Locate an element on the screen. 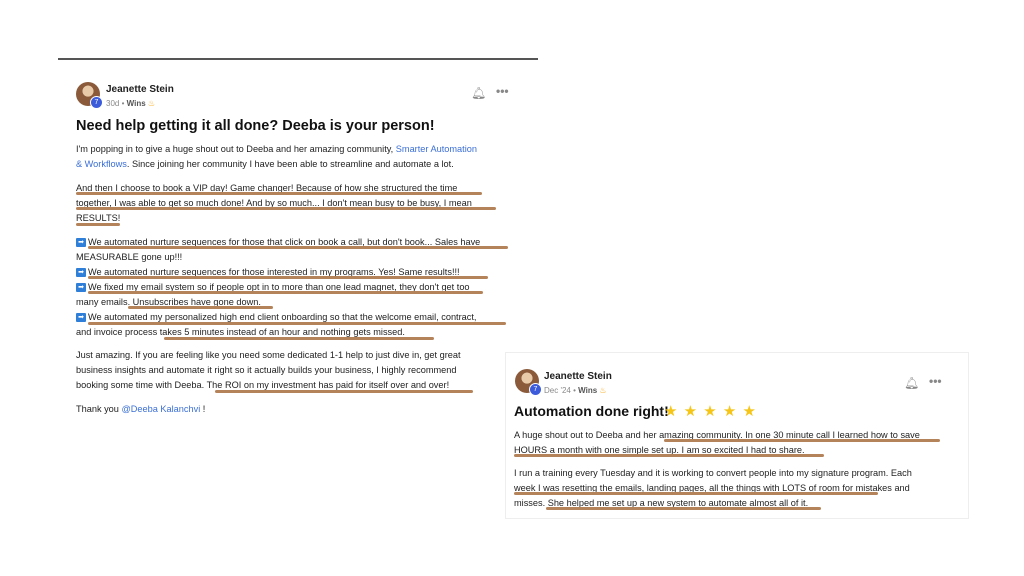 The width and height of the screenshot is (1024, 576). community-link: Smarter Automation is located at coordinates (436, 149).